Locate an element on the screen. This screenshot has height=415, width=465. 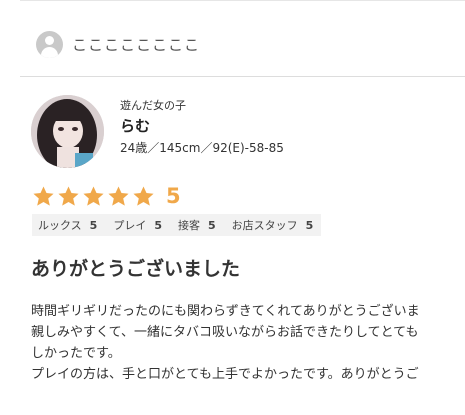
review-line: 親しみやすくて、一緒にタバコ吸いながらお話できたりしてとても is located at coordinates (225, 332).